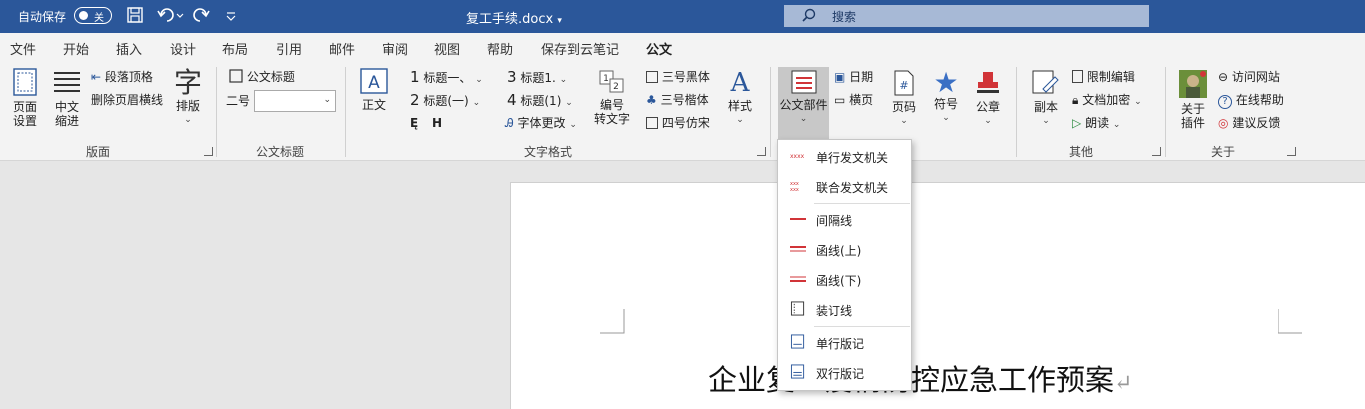 This screenshot has width=1365, height=409. I want to click on double-colophon-icon, so click(797, 371).